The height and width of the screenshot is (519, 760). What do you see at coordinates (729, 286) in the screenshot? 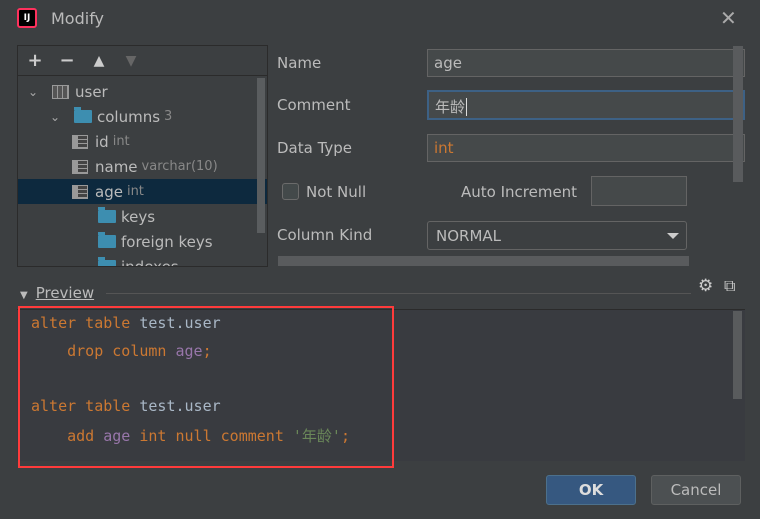
I see `open-external-icon: ⧉` at bounding box center [729, 286].